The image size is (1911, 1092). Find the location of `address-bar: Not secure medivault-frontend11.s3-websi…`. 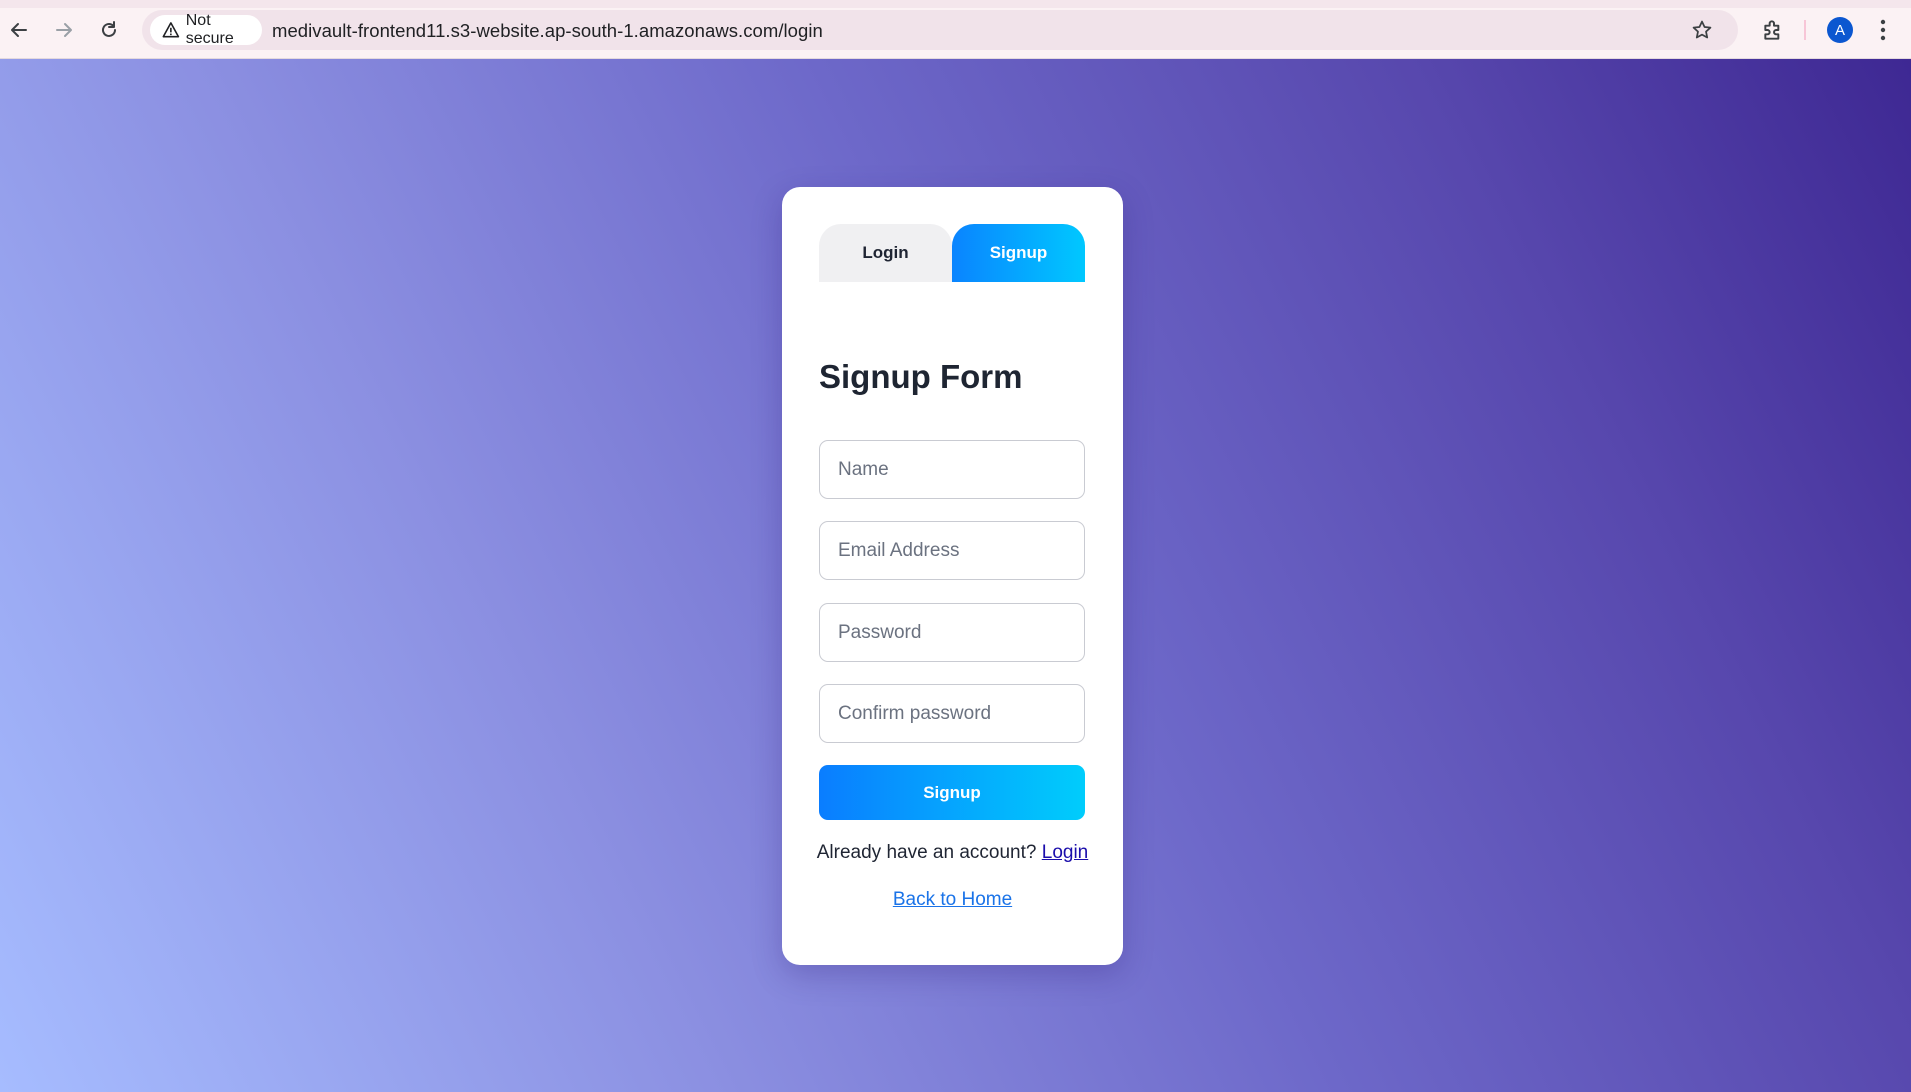

address-bar: Not secure medivault-frontend11.s3-websi… is located at coordinates (940, 30).